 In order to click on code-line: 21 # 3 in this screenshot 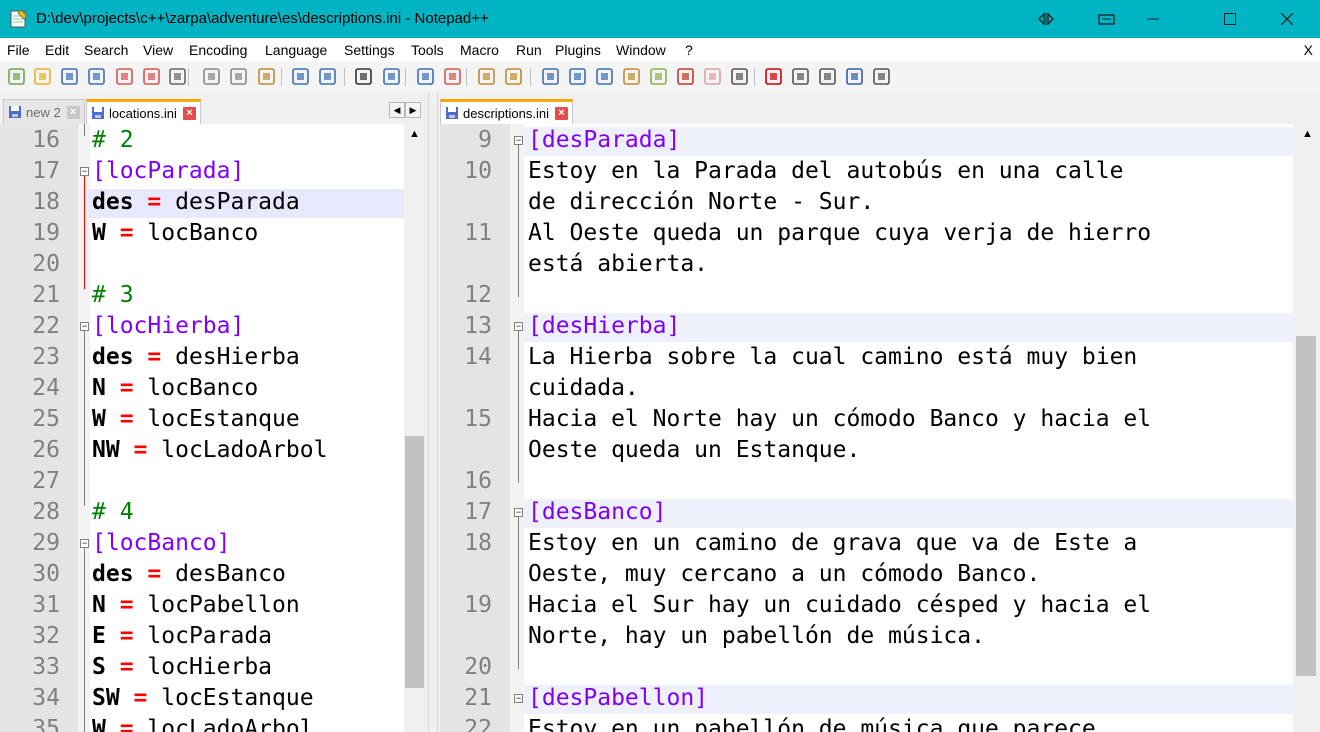, I will do `click(202, 295)`.